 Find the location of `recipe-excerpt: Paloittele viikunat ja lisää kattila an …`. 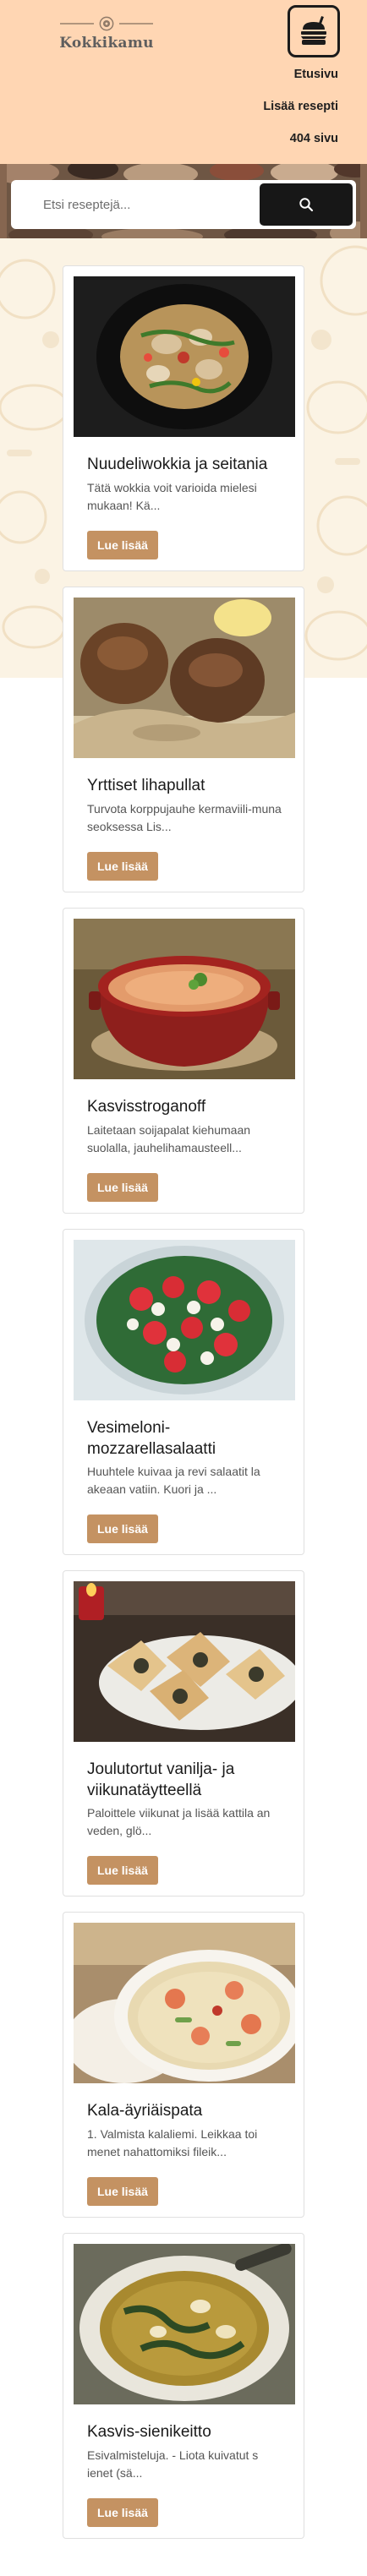

recipe-excerpt: Paloittele viikunat ja lisää kattila an … is located at coordinates (179, 1821).